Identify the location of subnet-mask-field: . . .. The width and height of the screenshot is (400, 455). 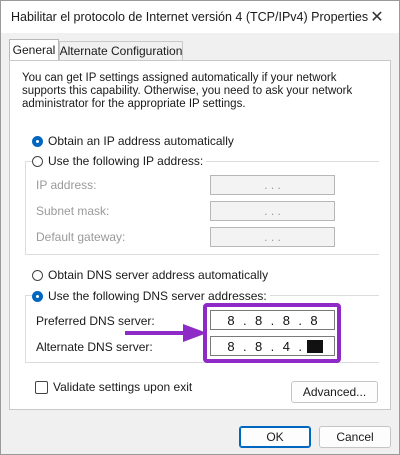
(272, 211).